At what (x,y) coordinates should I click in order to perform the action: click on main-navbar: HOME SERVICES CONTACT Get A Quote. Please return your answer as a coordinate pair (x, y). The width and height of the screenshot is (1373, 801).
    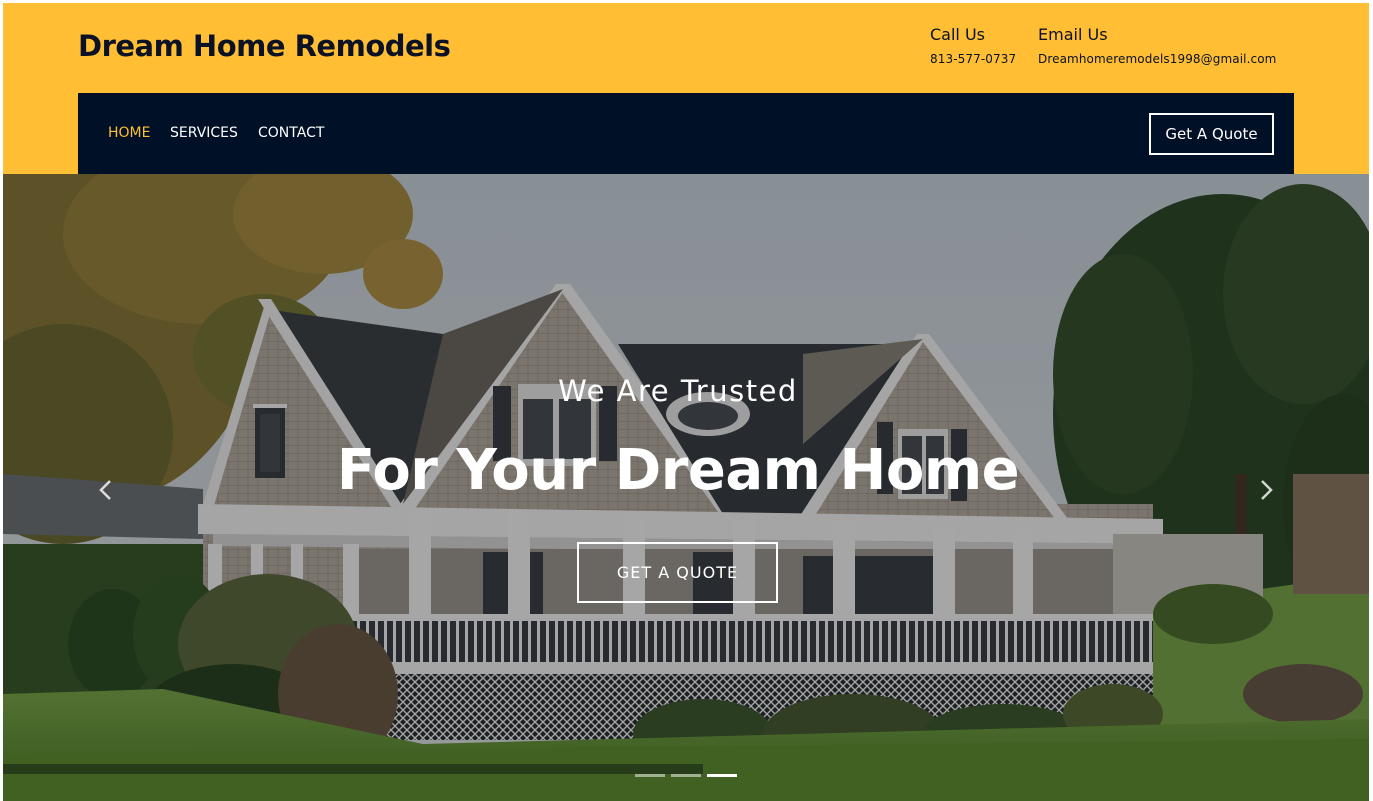
    Looking at the image, I should click on (686, 133).